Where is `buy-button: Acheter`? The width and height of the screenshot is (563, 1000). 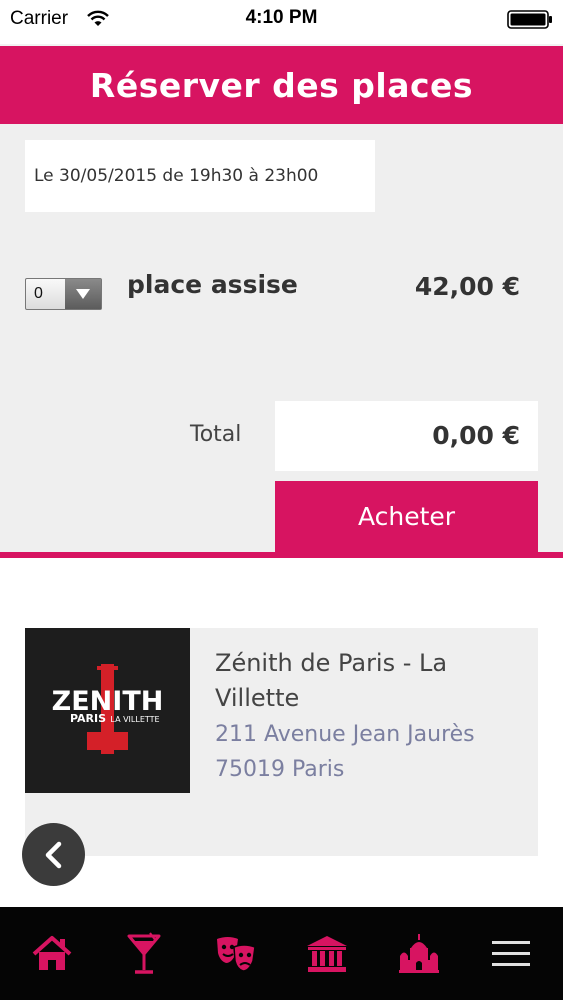
buy-button: Acheter is located at coordinates (406, 516).